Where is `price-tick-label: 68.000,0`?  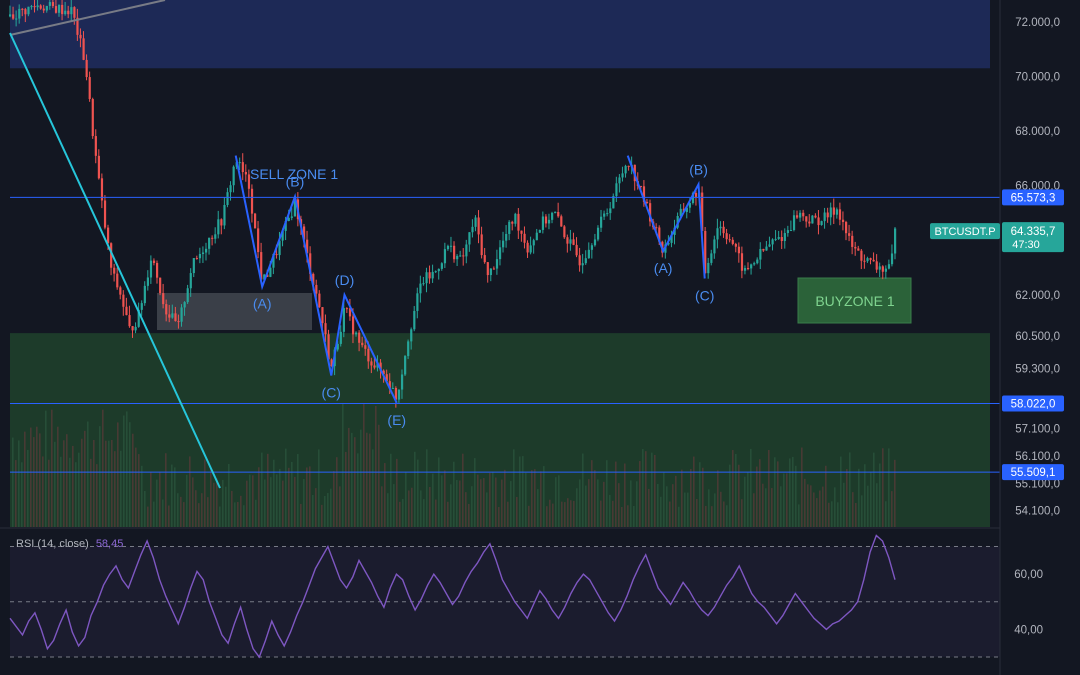 price-tick-label: 68.000,0 is located at coordinates (1037, 132).